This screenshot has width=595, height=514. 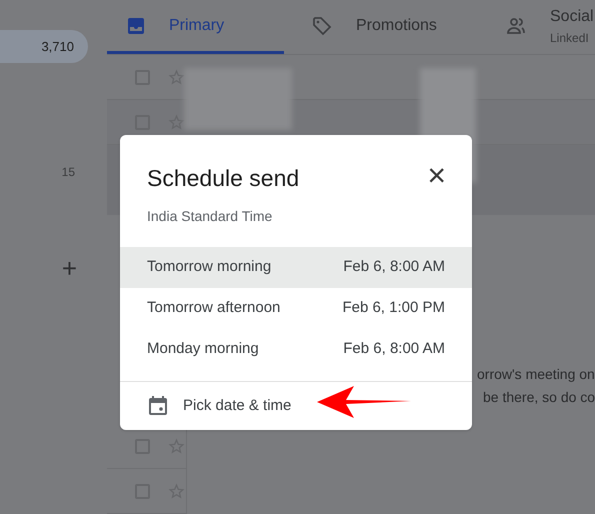 What do you see at coordinates (322, 26) in the screenshot?
I see `tag-icon` at bounding box center [322, 26].